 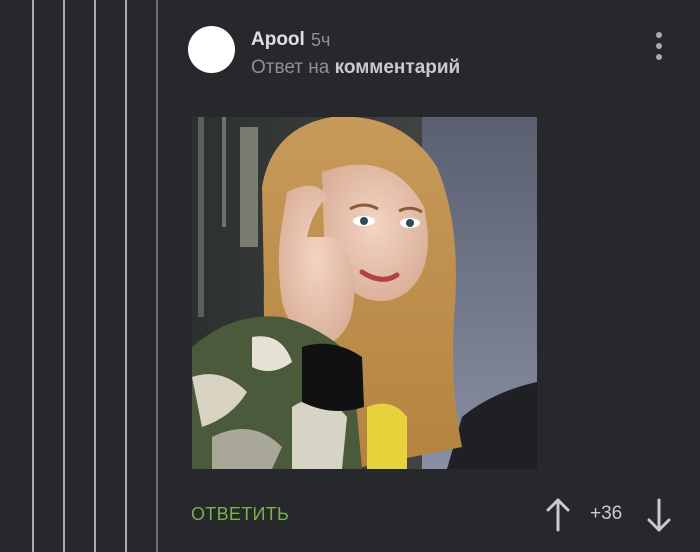 What do you see at coordinates (606, 513) in the screenshot?
I see `rating-value: +36` at bounding box center [606, 513].